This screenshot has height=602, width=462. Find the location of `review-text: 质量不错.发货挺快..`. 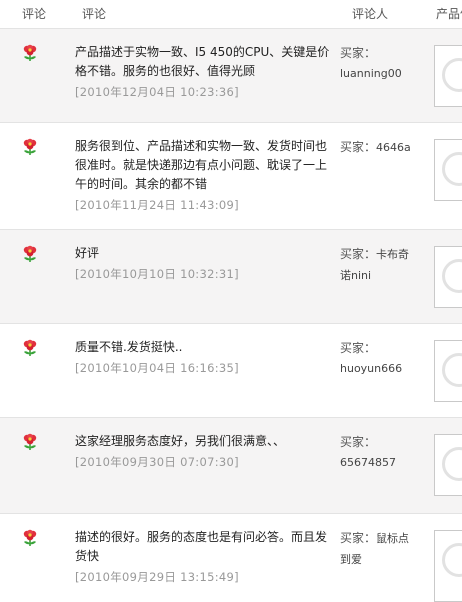

review-text: 质量不错.发货挺快.. is located at coordinates (129, 347).